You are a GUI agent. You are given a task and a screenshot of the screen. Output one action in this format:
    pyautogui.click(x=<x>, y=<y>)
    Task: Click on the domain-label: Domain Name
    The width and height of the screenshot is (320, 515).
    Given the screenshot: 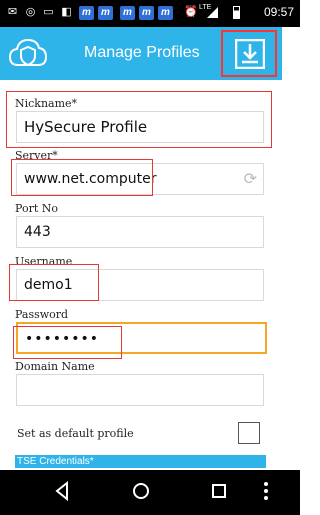 What is the action you would take?
    pyautogui.click(x=55, y=366)
    